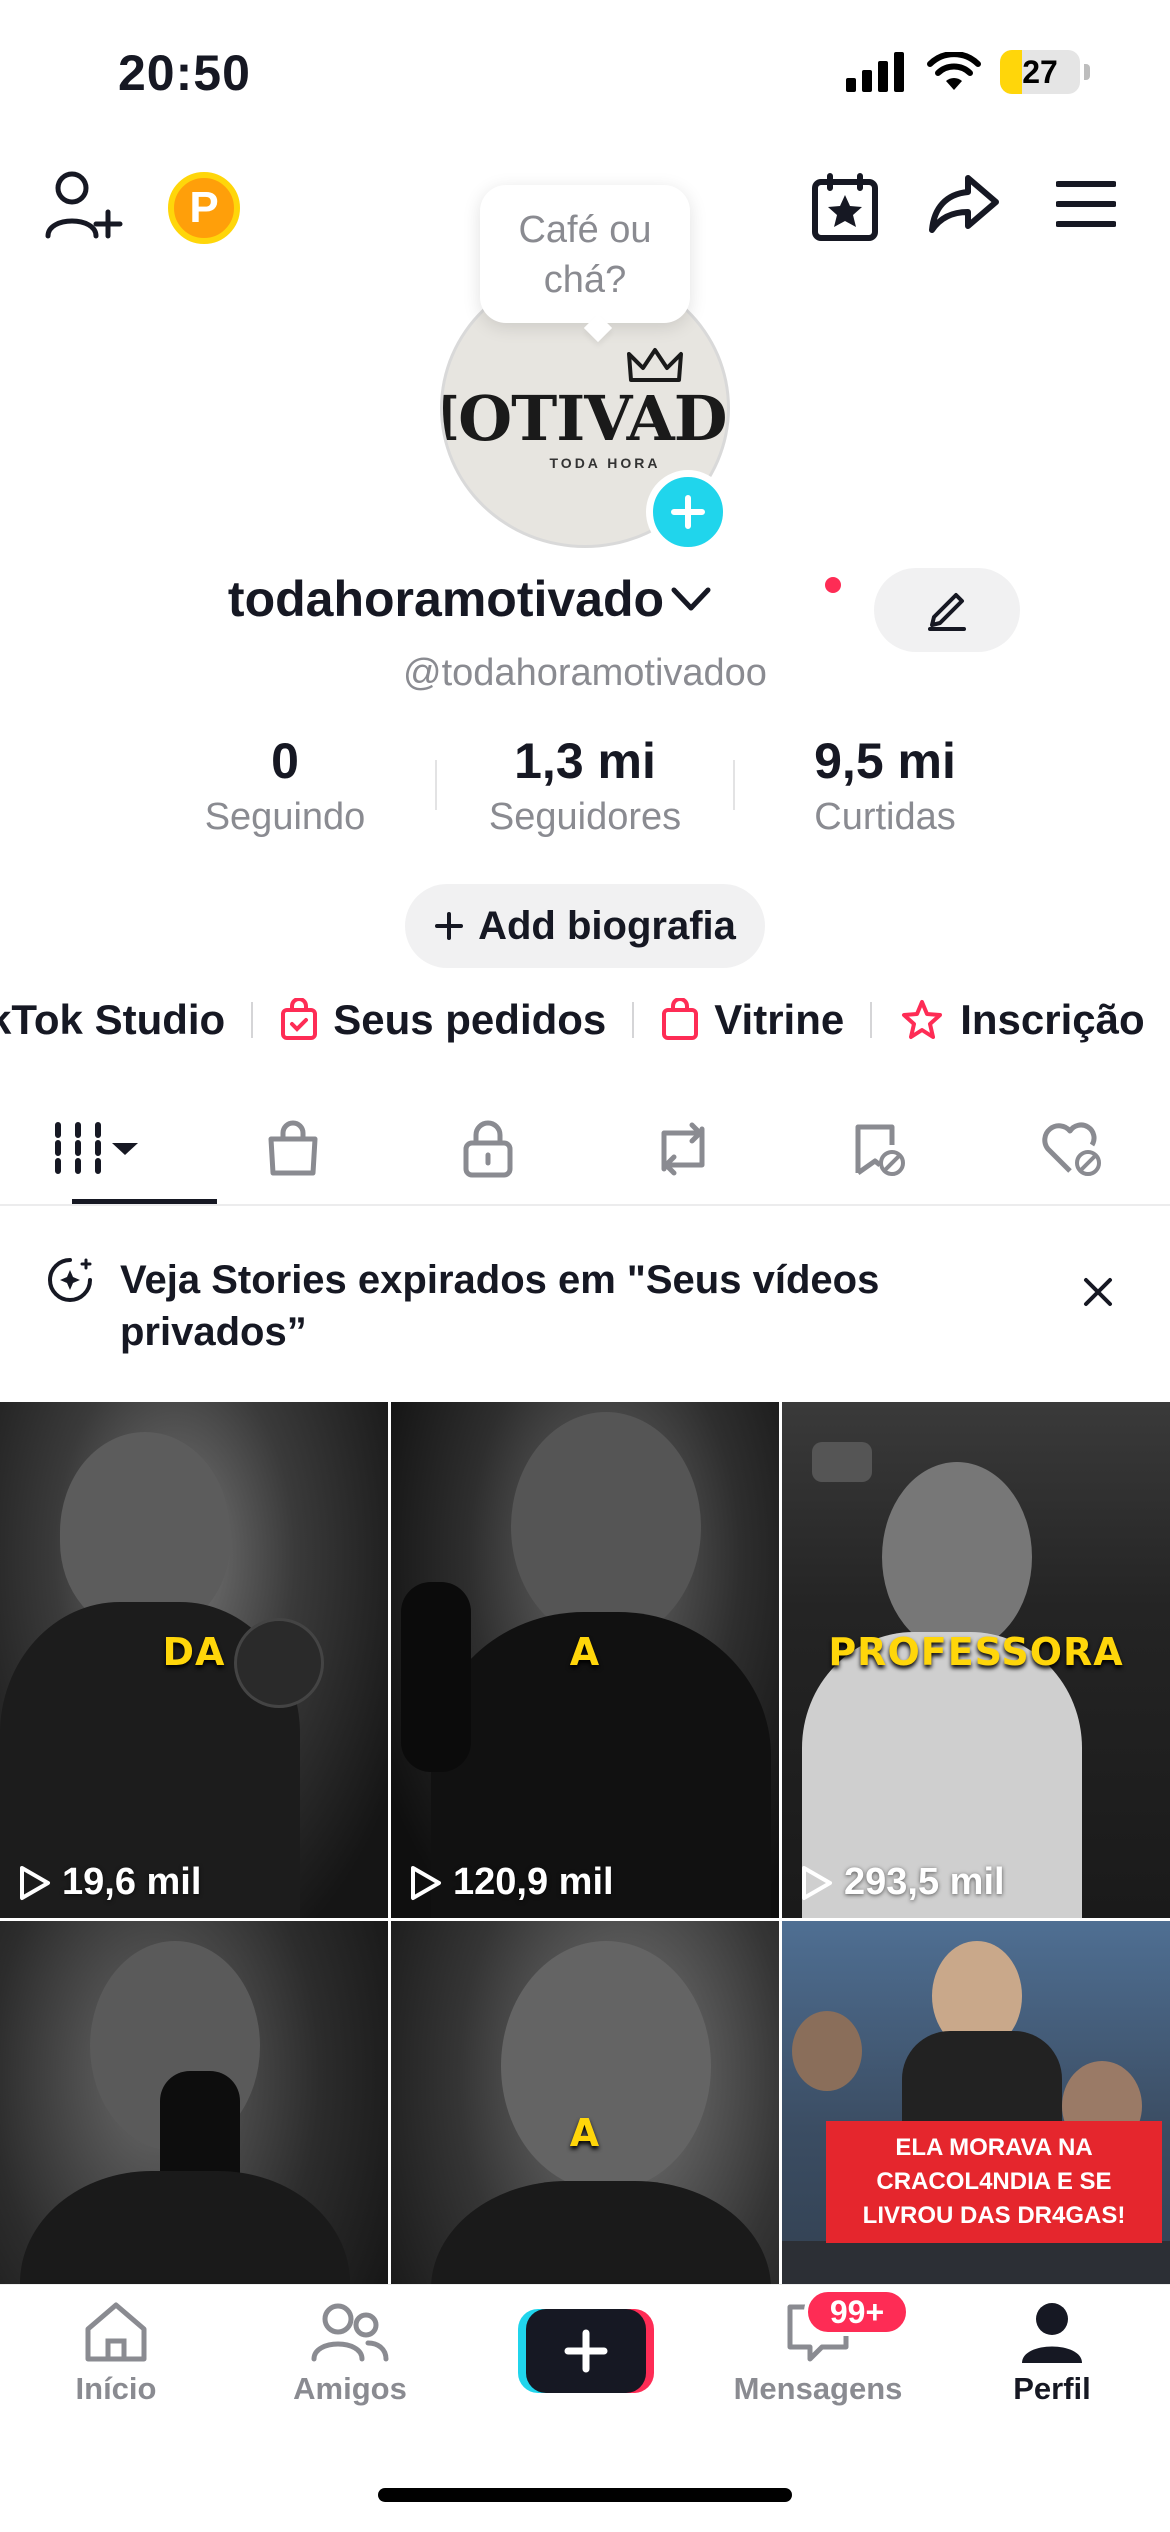 The image size is (1170, 2532). Describe the element at coordinates (585, 817) in the screenshot. I see `stat-label: Seguidores` at that location.